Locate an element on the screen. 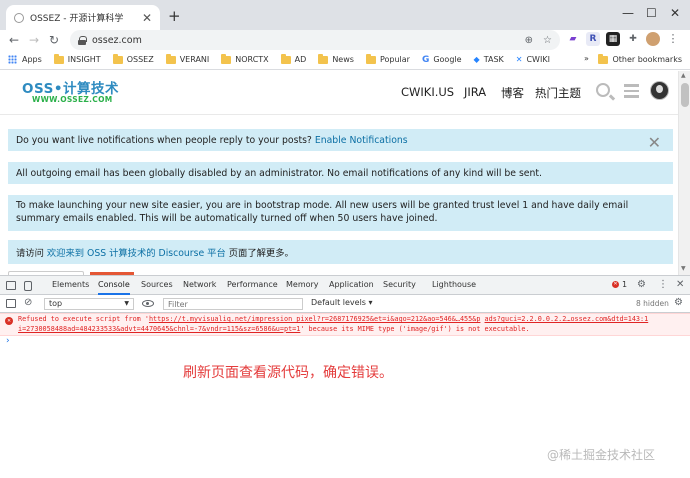 The height and width of the screenshot is (478, 690). hamburger-menu-icon is located at coordinates (631, 91).